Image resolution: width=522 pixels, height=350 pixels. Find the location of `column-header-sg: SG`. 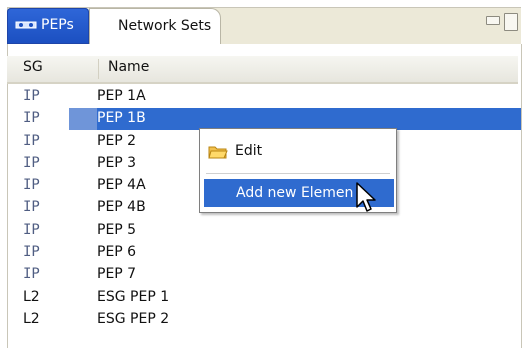

column-header-sg: SG is located at coordinates (33, 67).